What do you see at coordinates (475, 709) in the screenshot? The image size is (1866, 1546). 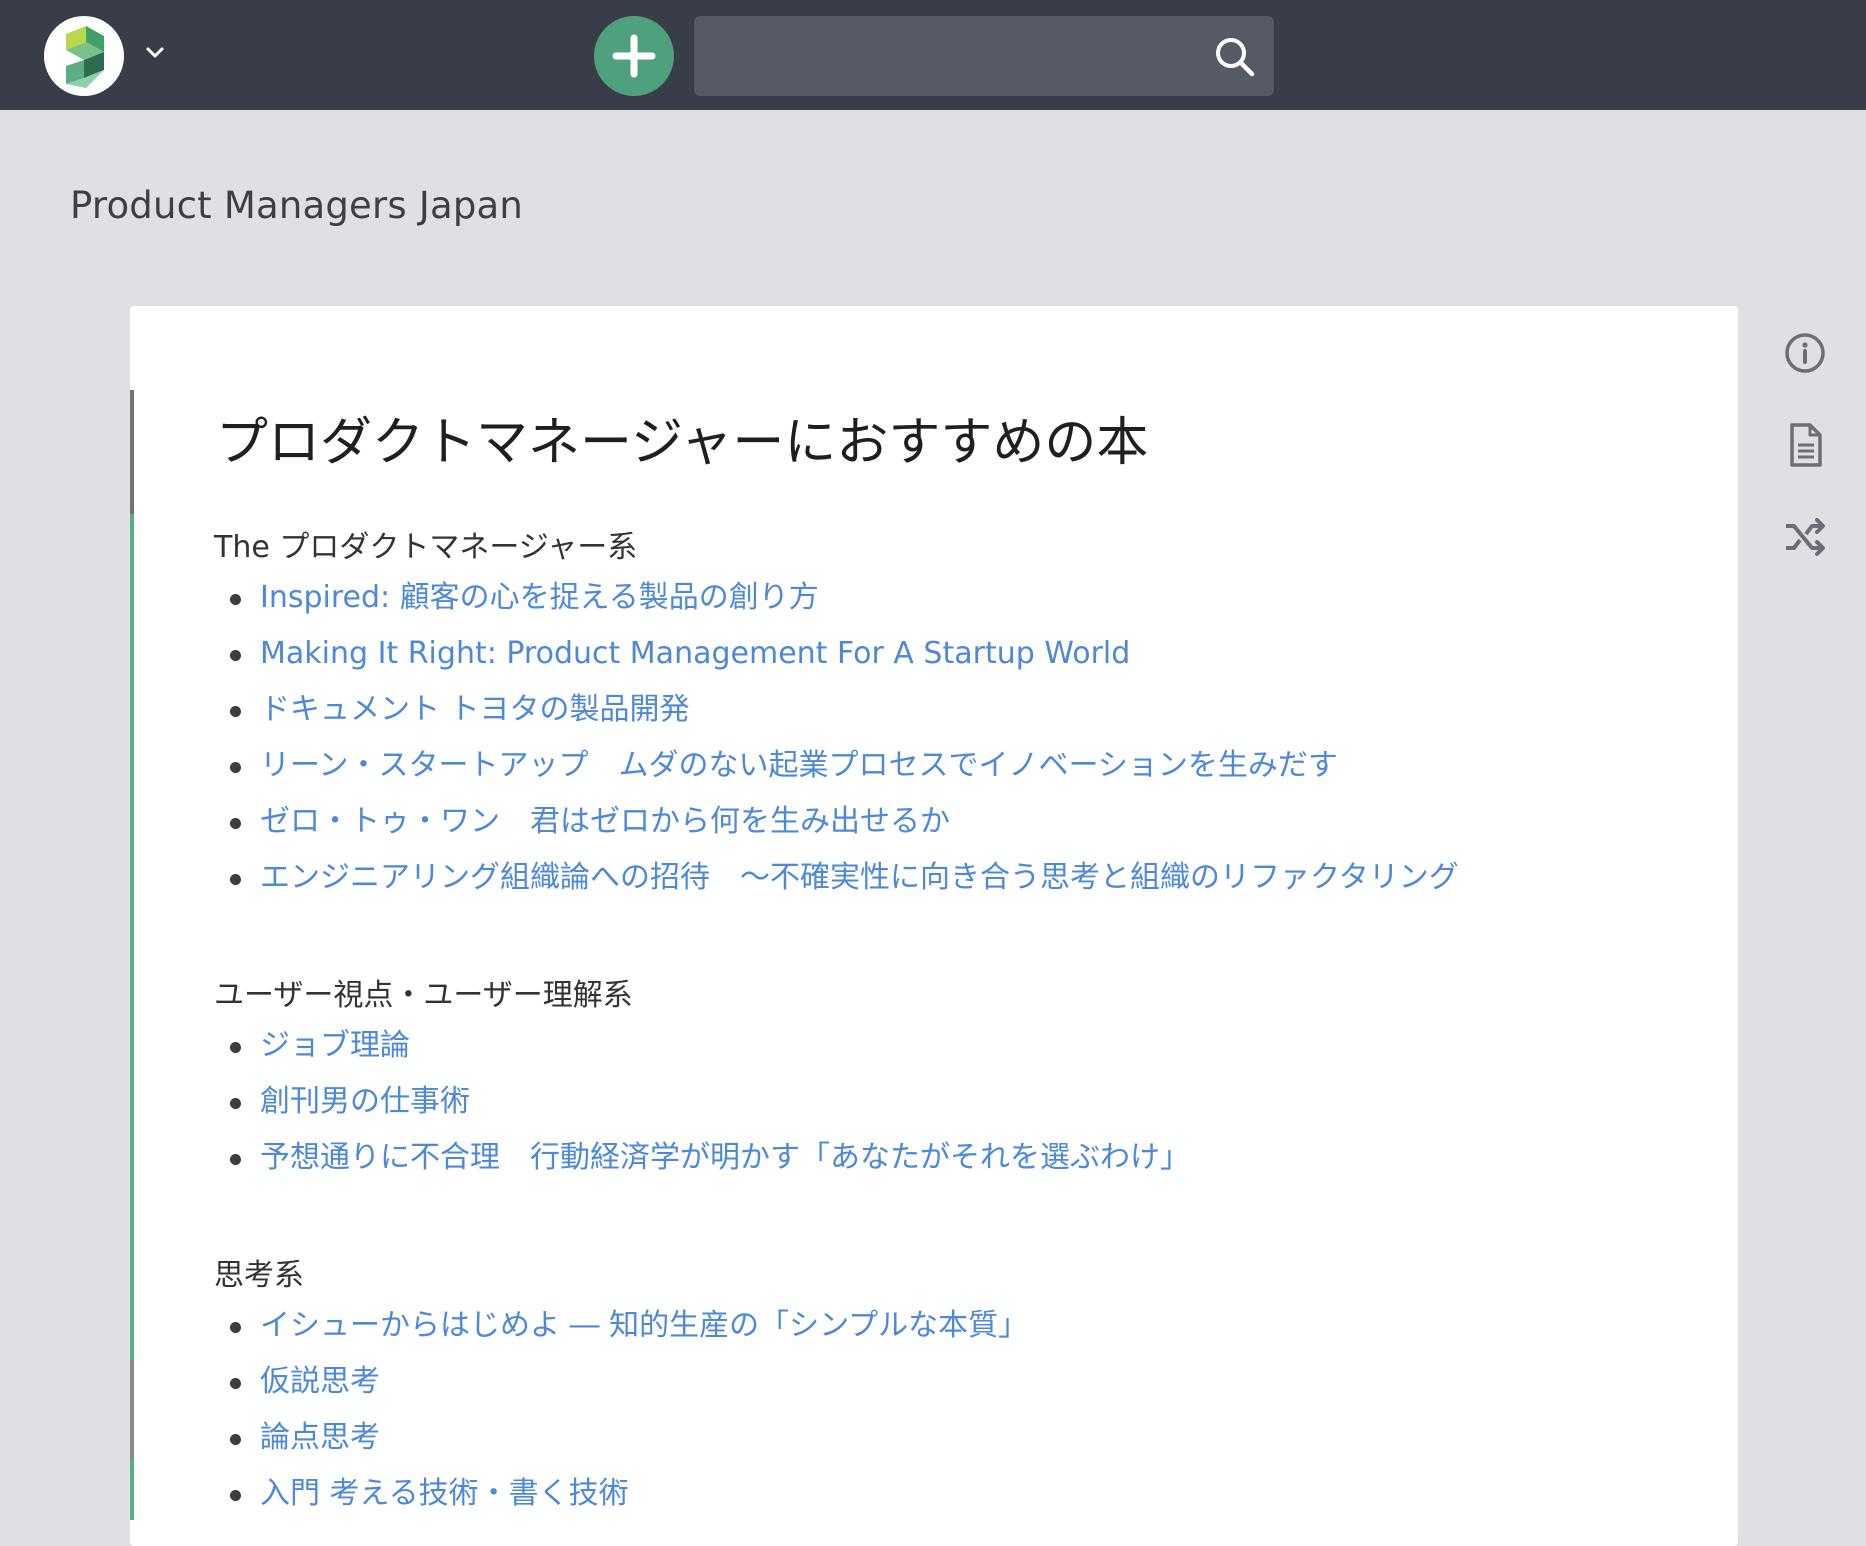 I see `book-link: ドキュメント トヨタの製品開発` at bounding box center [475, 709].